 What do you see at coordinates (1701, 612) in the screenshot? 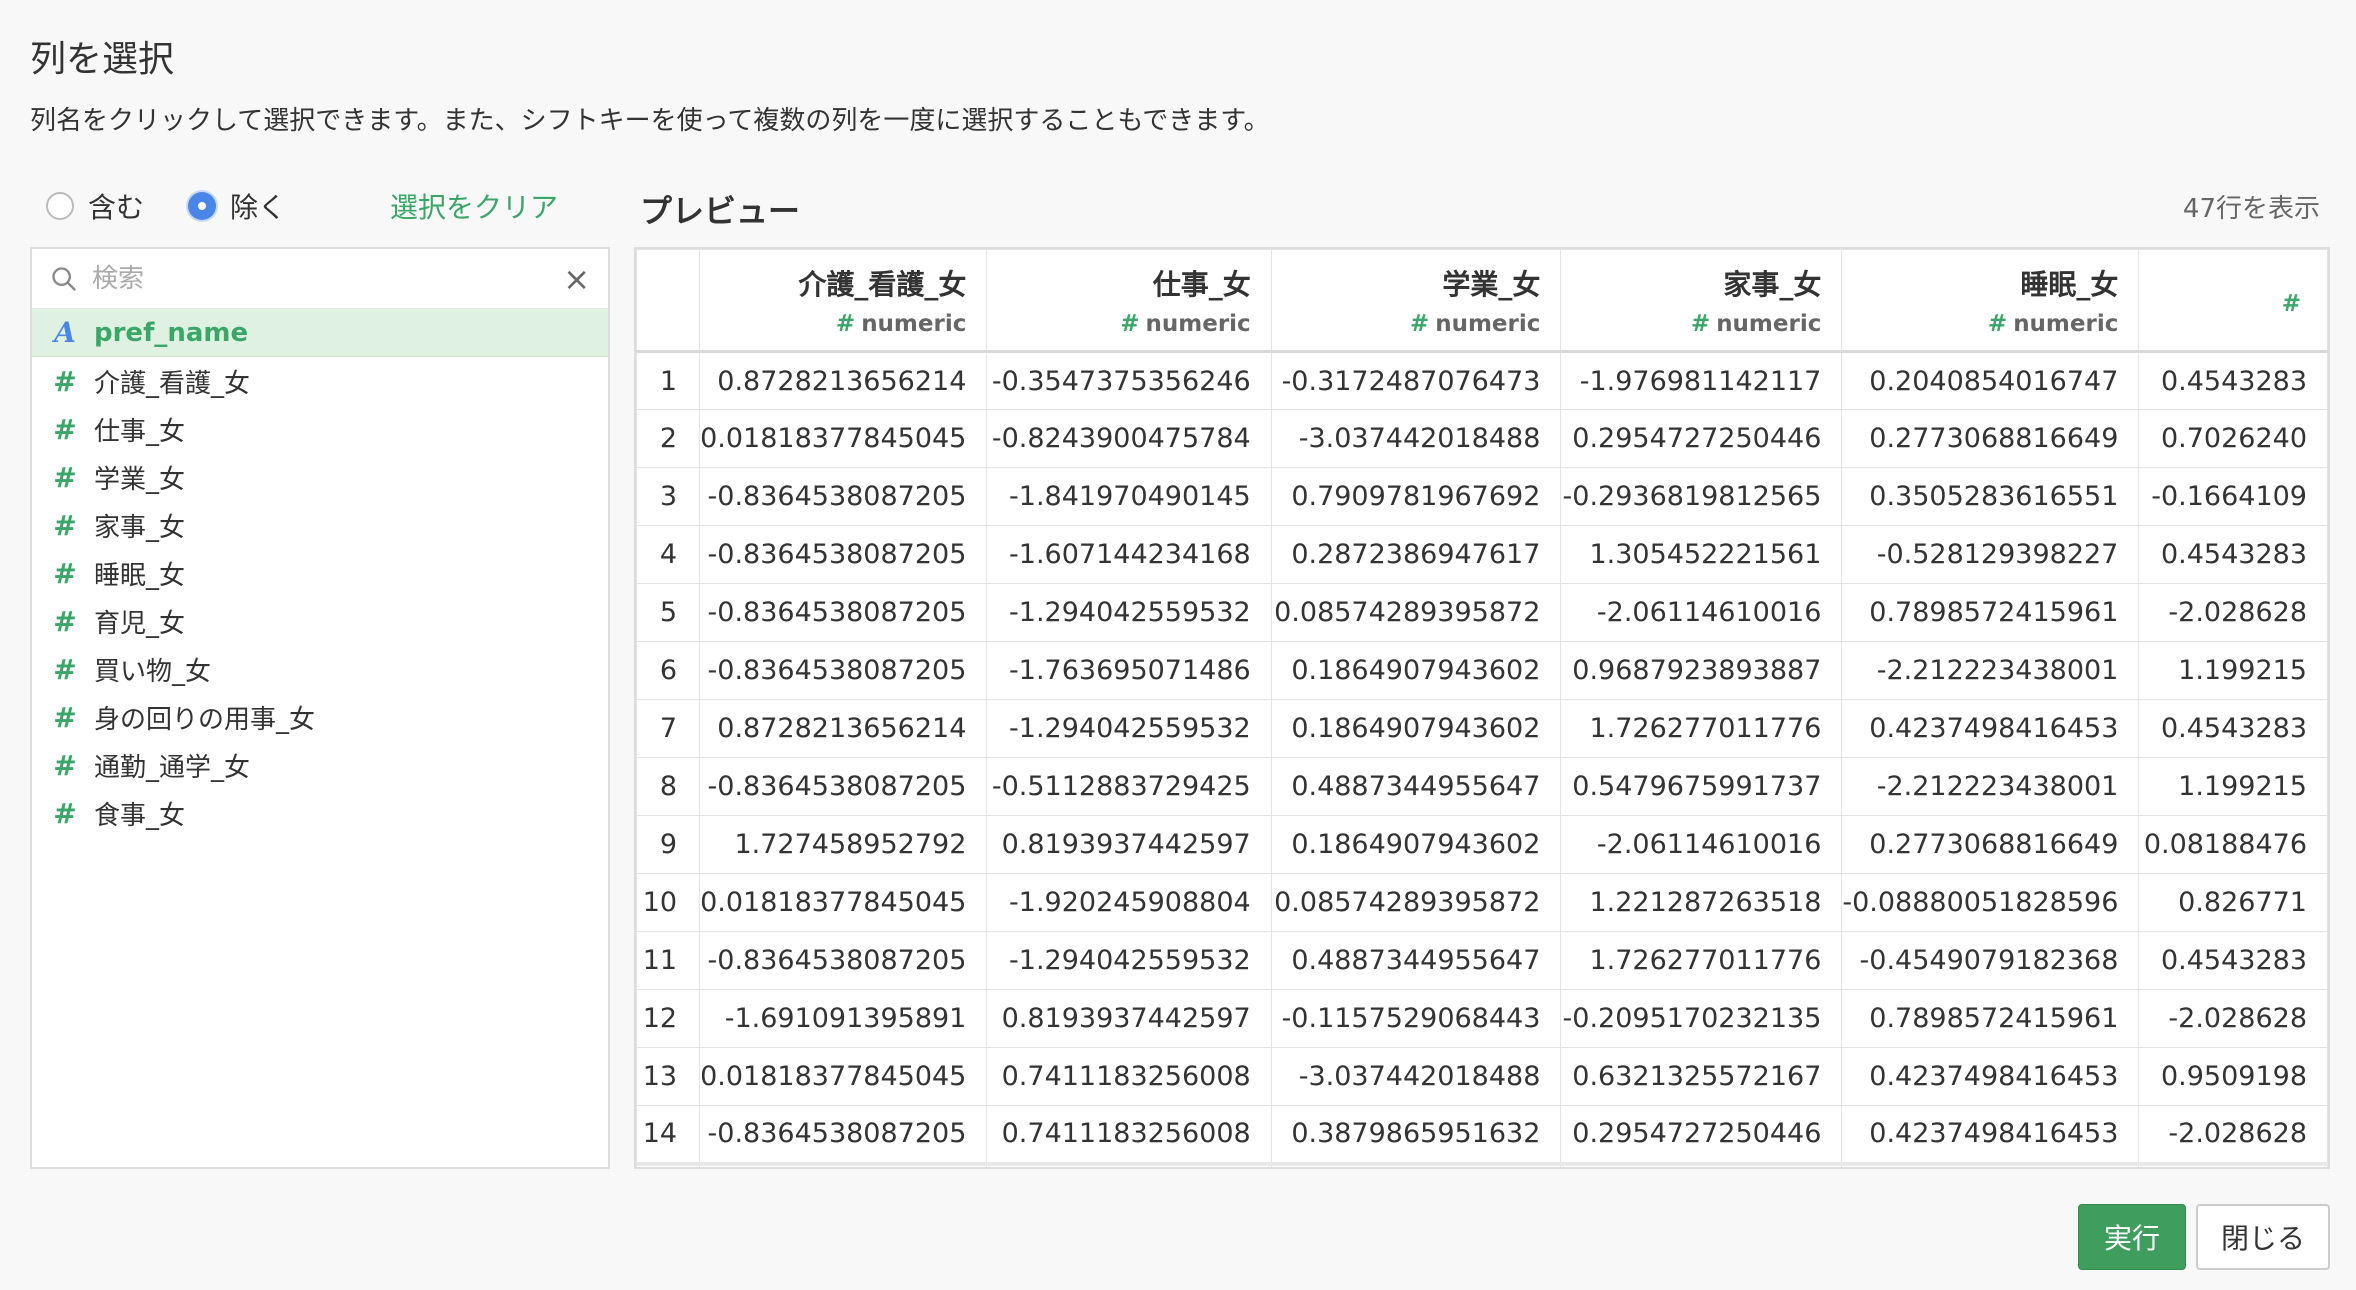
I see `table-cell: -2.06114610016` at bounding box center [1701, 612].